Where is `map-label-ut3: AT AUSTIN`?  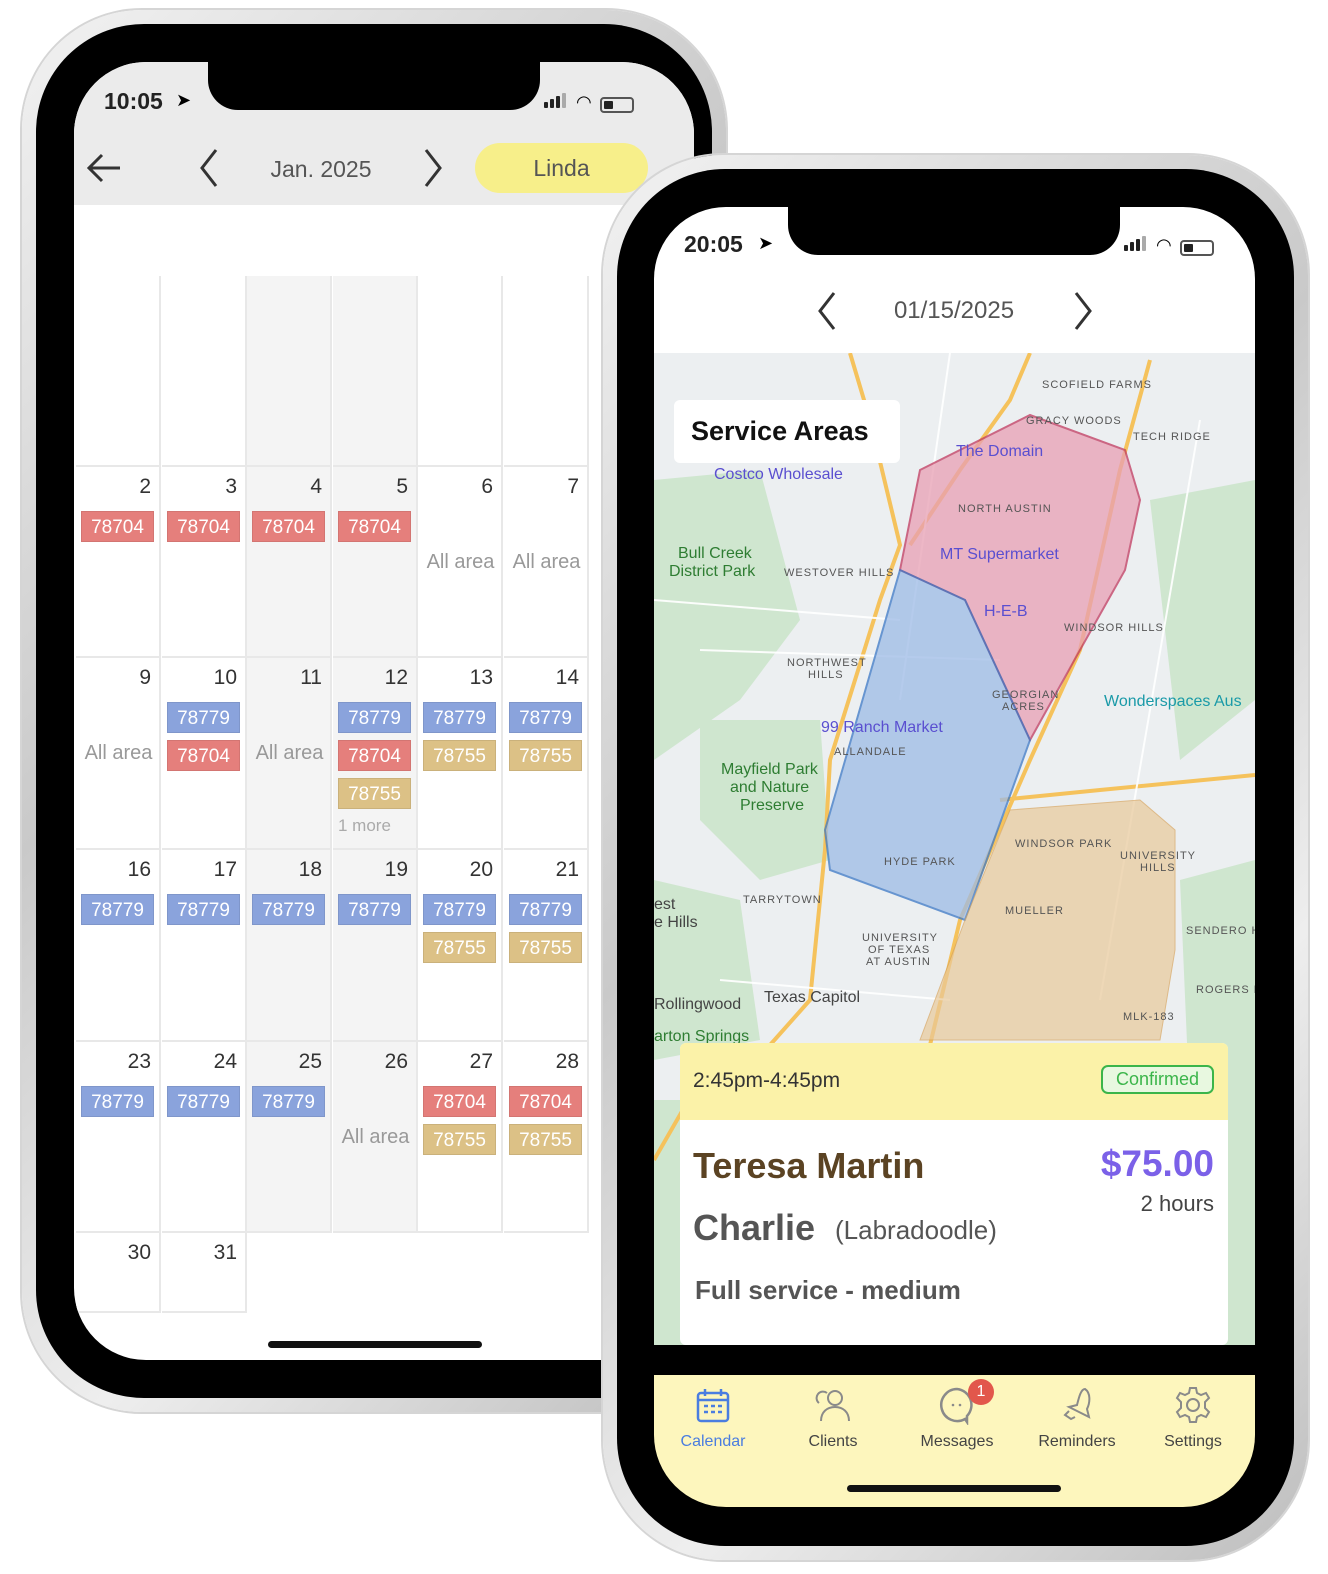 map-label-ut3: AT AUSTIN is located at coordinates (898, 962).